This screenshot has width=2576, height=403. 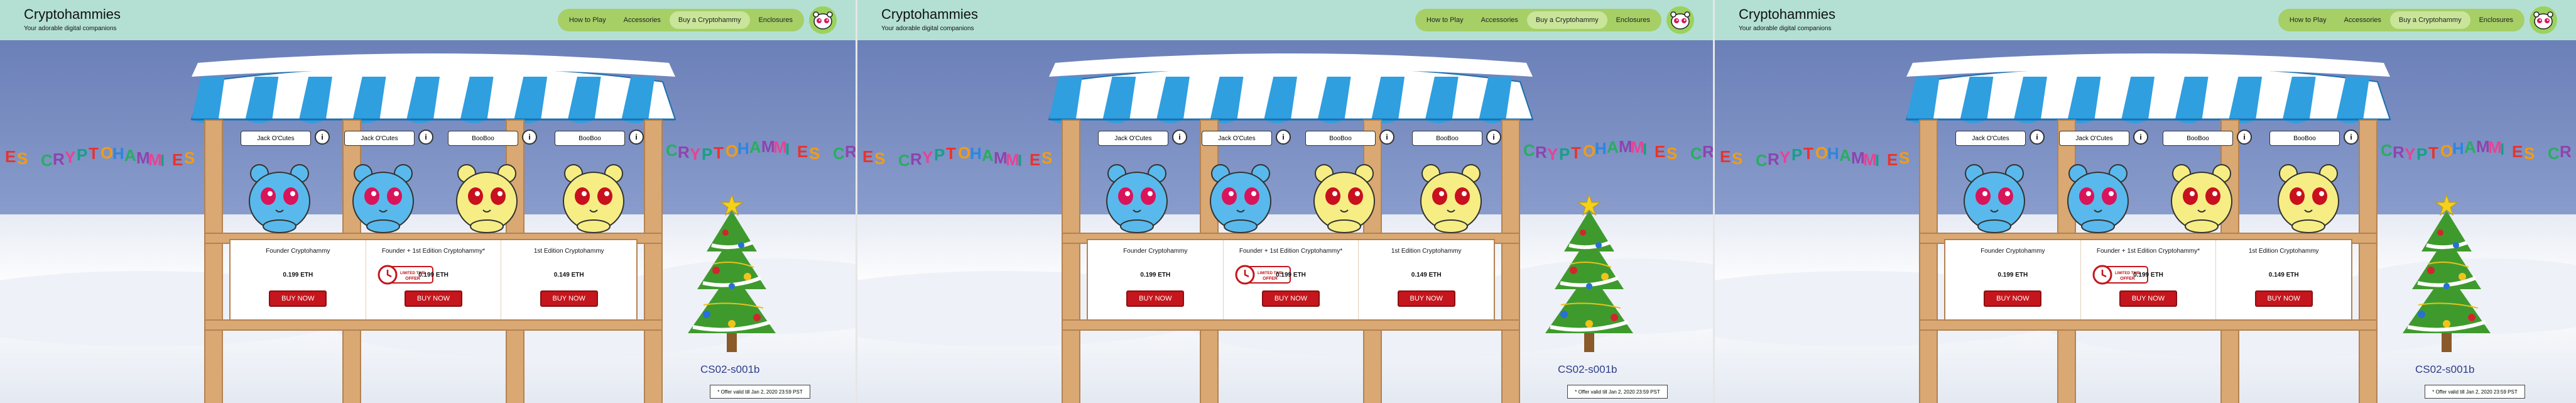 I want to click on banner-letter: I, so click(x=1877, y=160).